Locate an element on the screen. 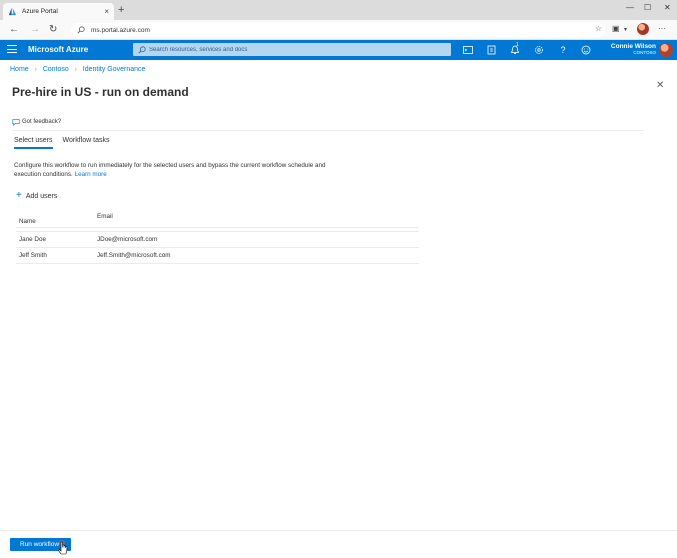 The height and width of the screenshot is (558, 677). got-feedback-label: Got feedback? is located at coordinates (42, 122).